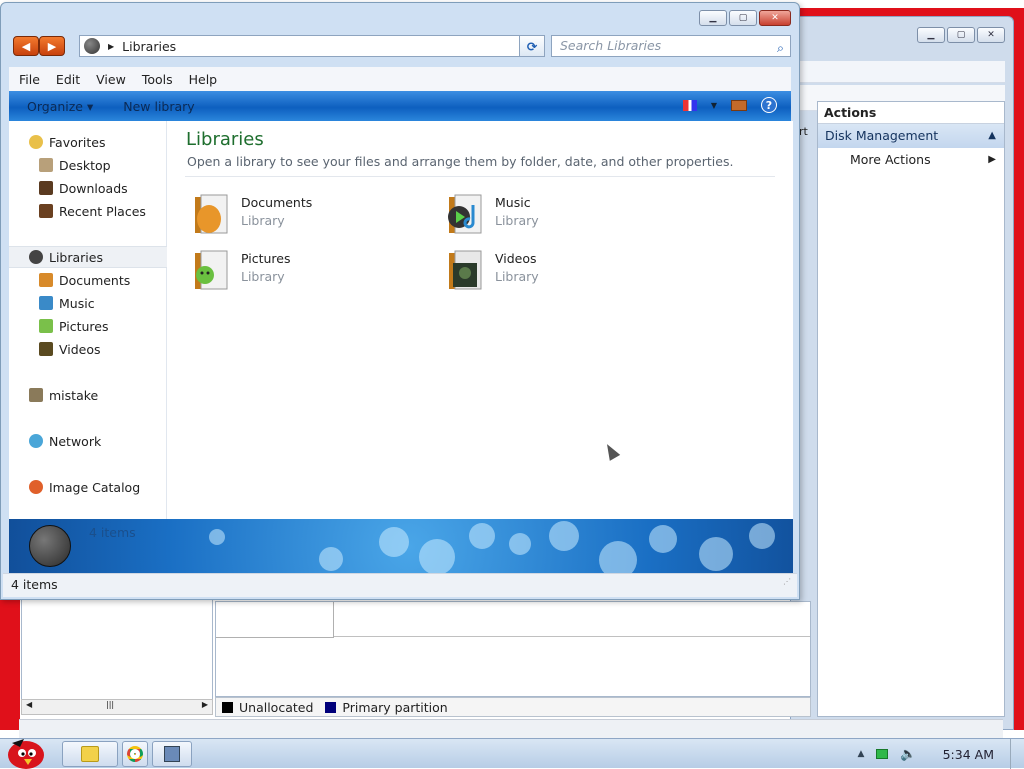 This screenshot has width=1024, height=769. What do you see at coordinates (780, 48) in the screenshot?
I see `search-icon: ⌕` at bounding box center [780, 48].